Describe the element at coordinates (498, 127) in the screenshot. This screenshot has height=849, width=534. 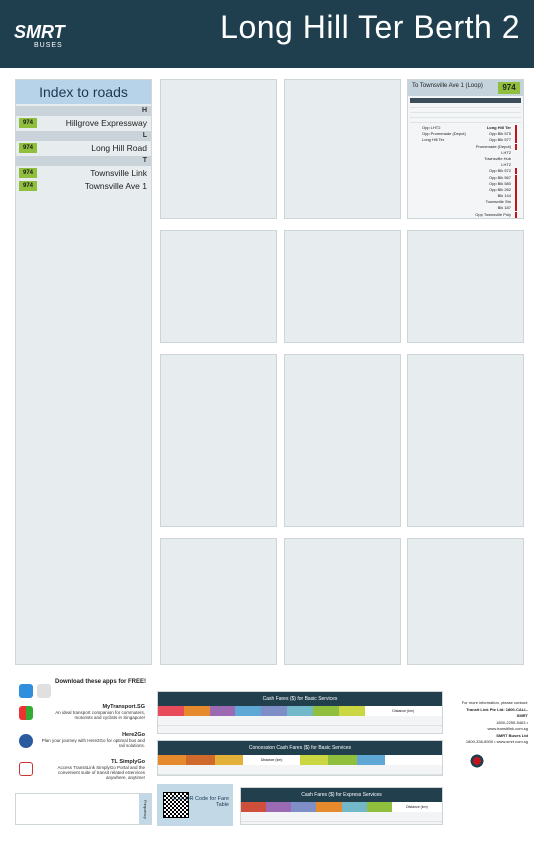
I see `stop-name: Long Hill Ter` at that location.